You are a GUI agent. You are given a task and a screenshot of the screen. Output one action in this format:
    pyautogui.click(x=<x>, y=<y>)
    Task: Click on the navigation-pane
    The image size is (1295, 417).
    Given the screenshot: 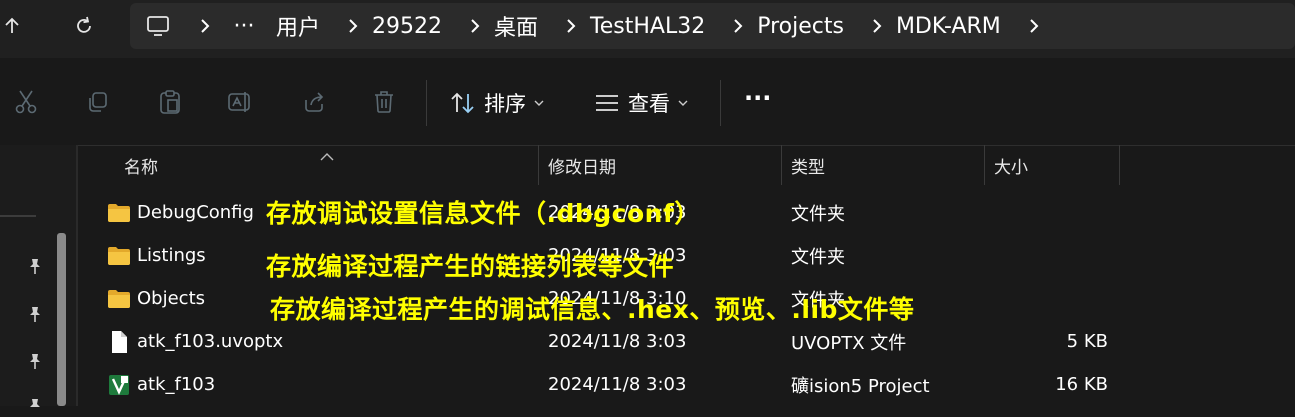 What is the action you would take?
    pyautogui.click(x=38, y=276)
    